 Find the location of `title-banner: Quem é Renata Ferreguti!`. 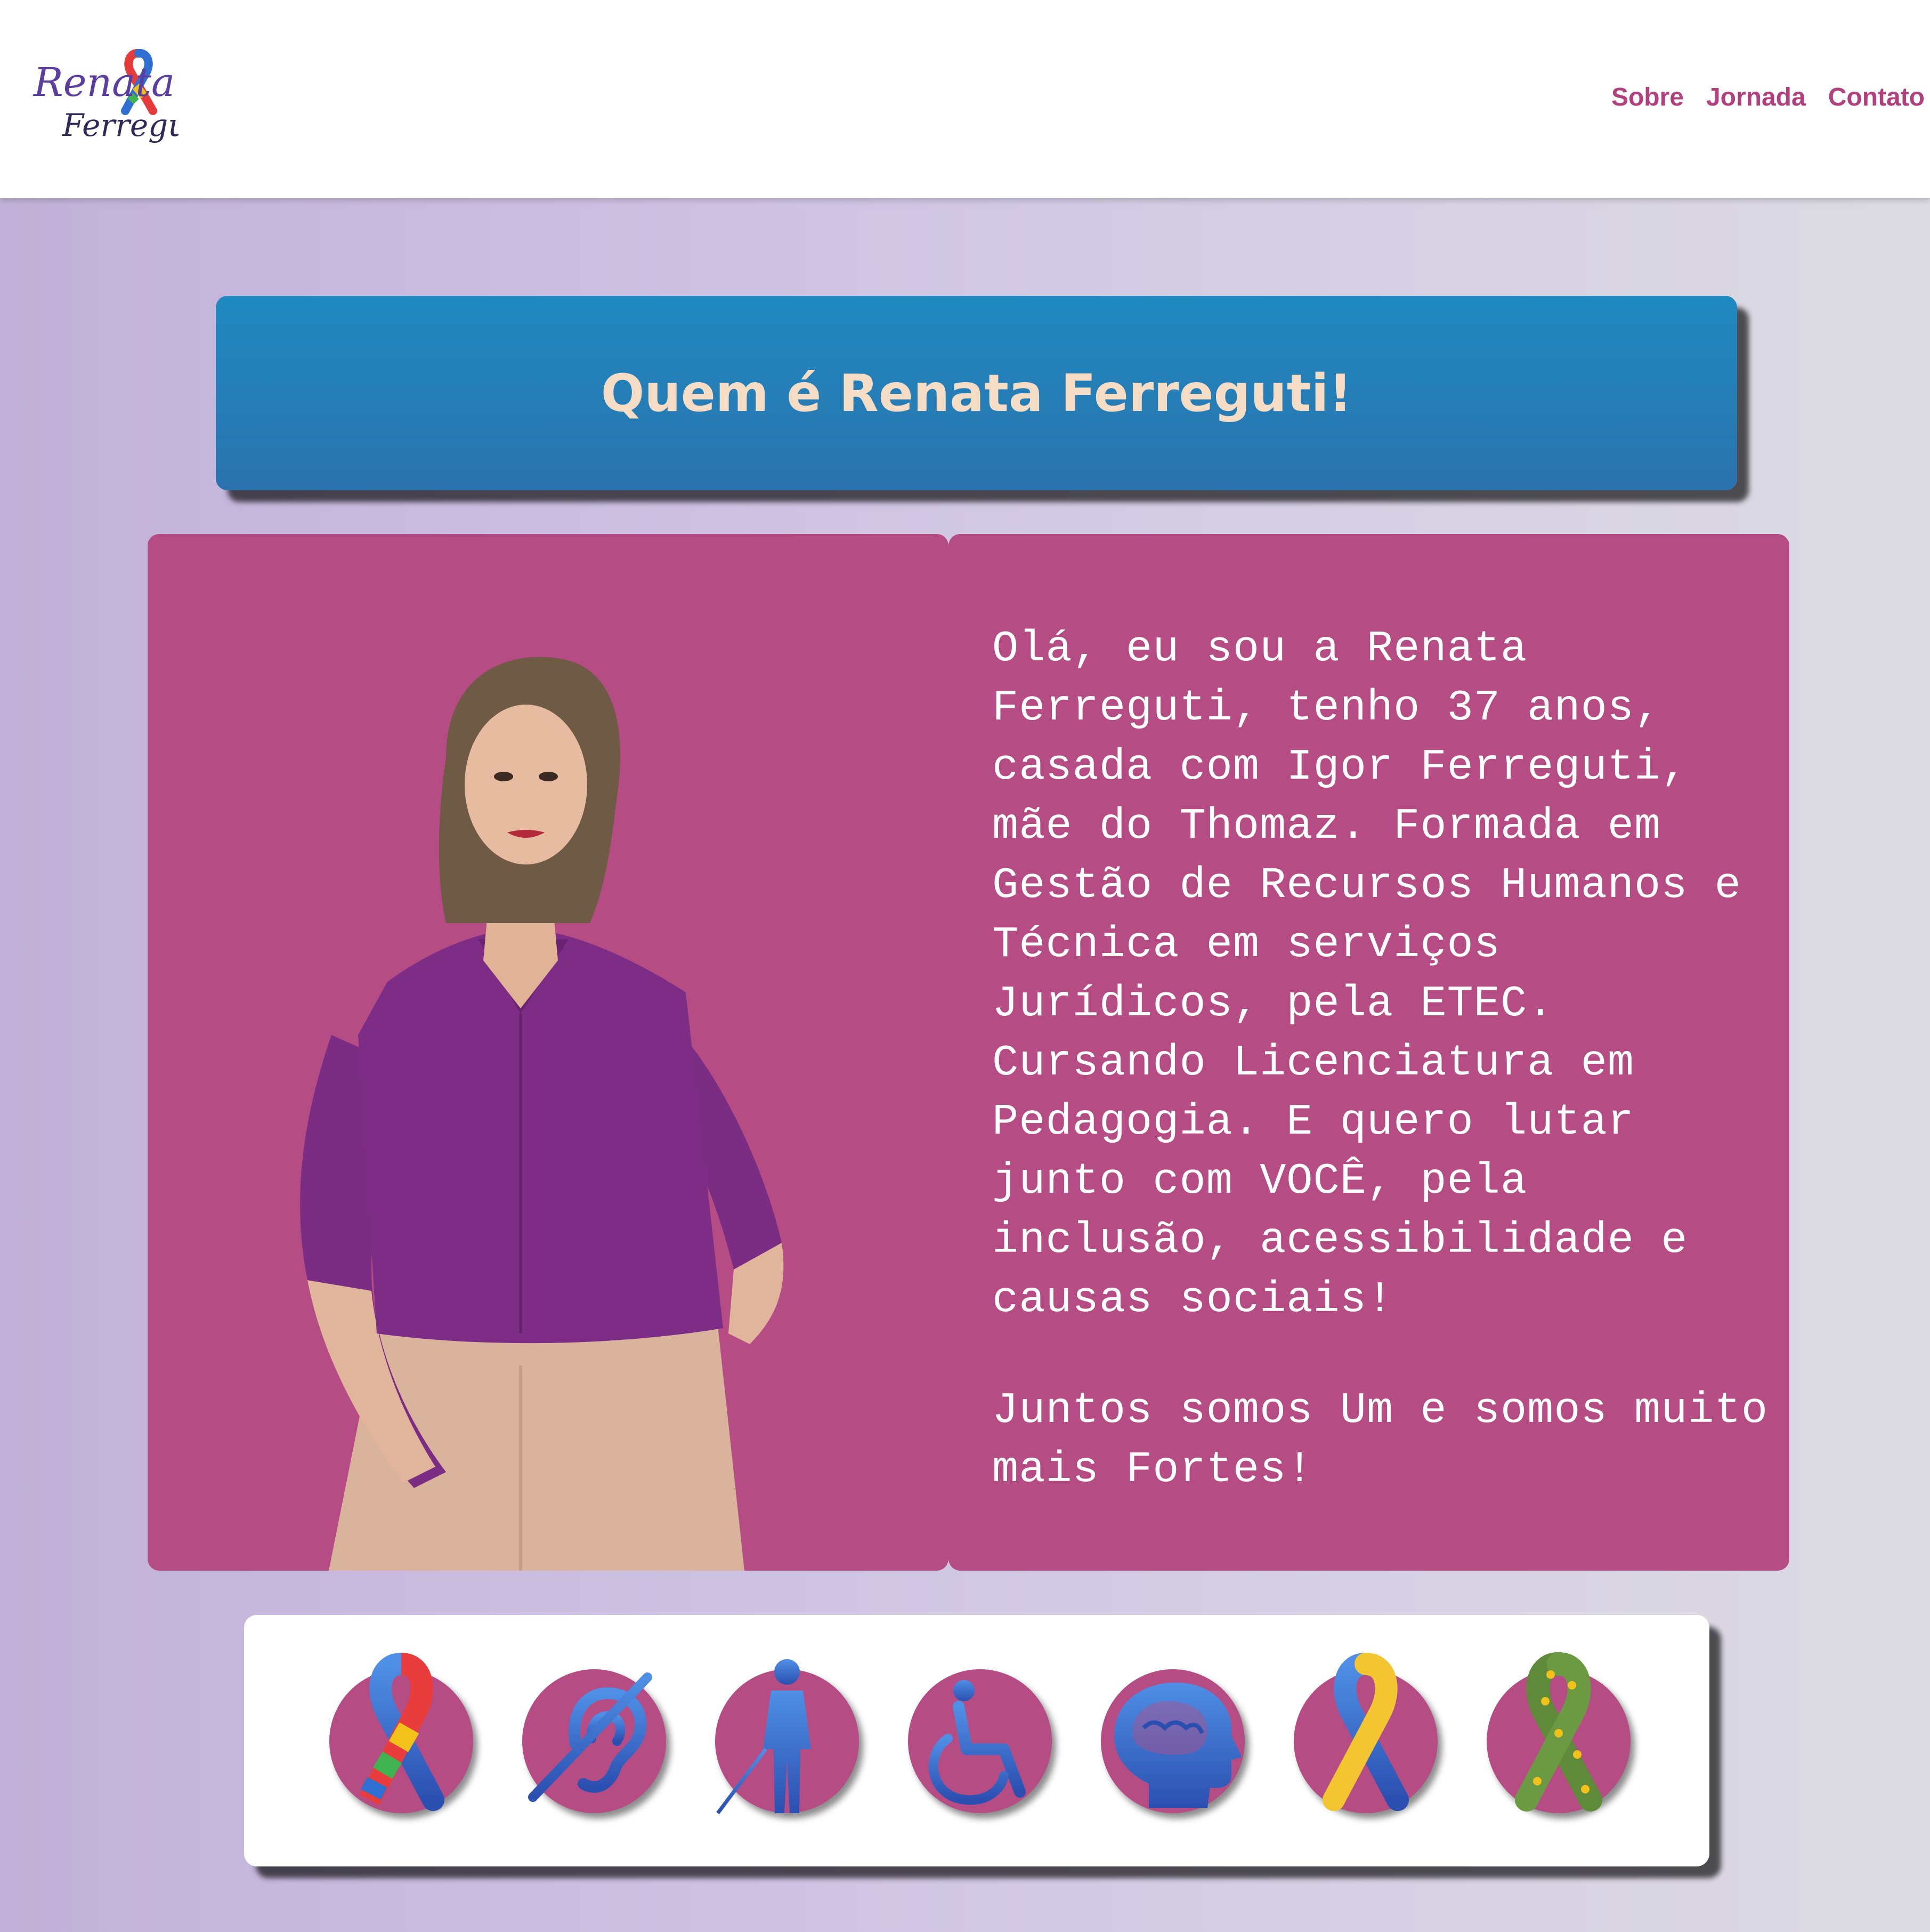

title-banner: Quem é Renata Ferreguti! is located at coordinates (976, 393).